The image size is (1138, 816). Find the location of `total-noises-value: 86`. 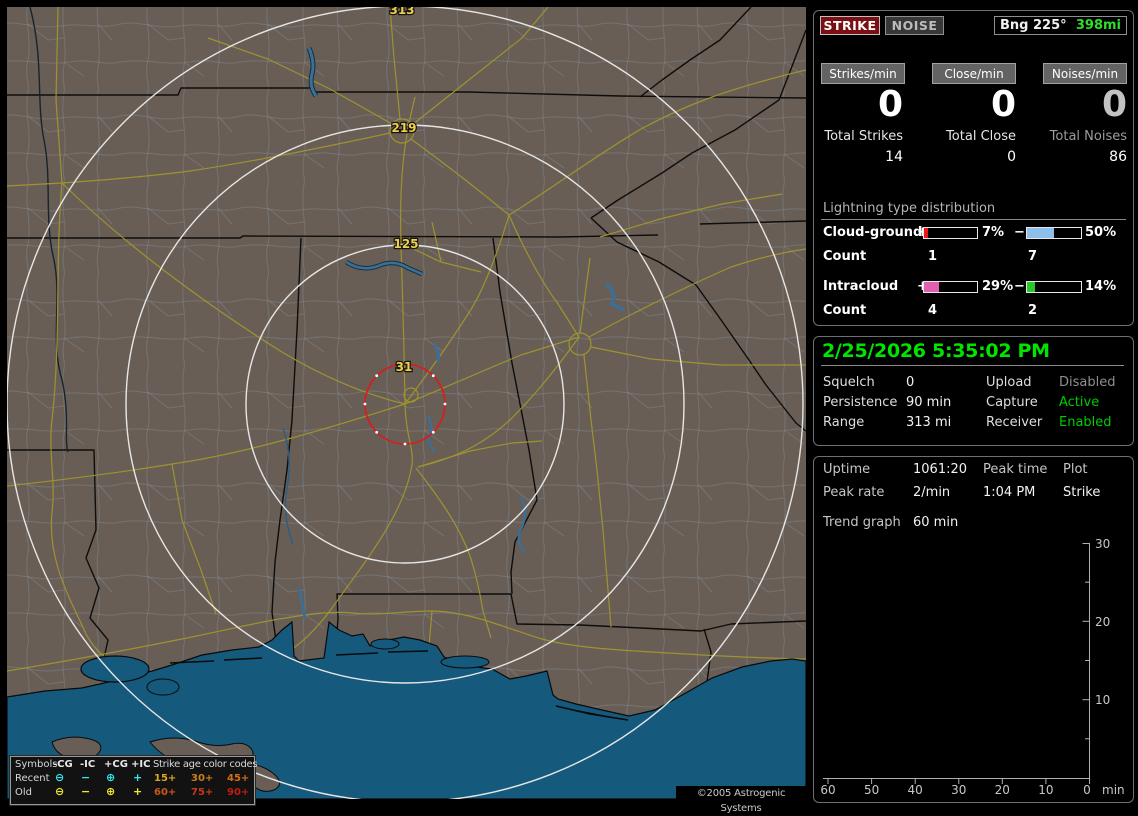

total-noises-value: 86 is located at coordinates (1118, 157).